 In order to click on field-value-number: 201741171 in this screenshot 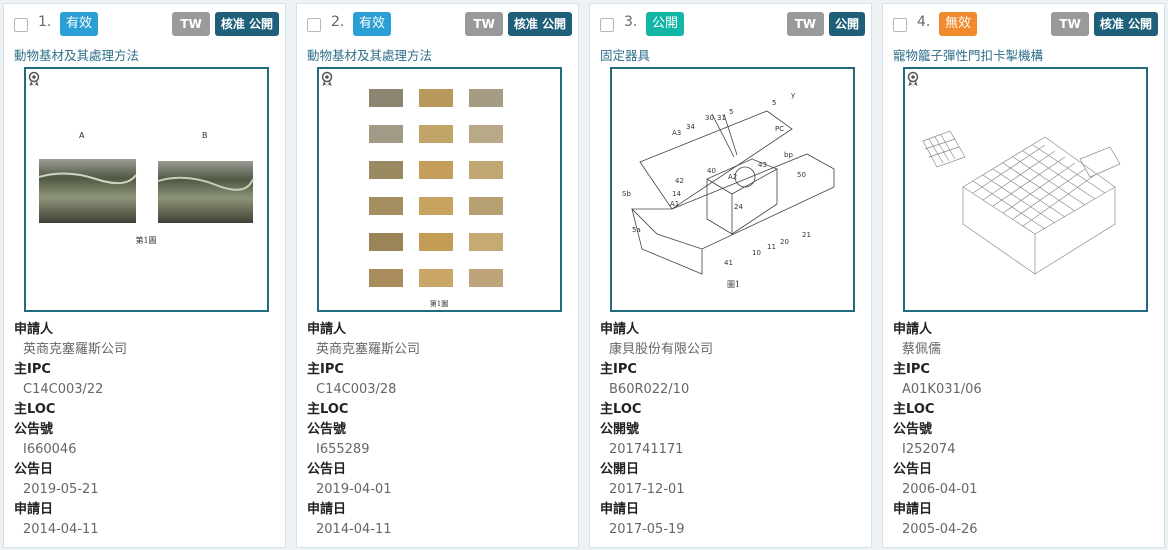, I will do `click(646, 449)`.